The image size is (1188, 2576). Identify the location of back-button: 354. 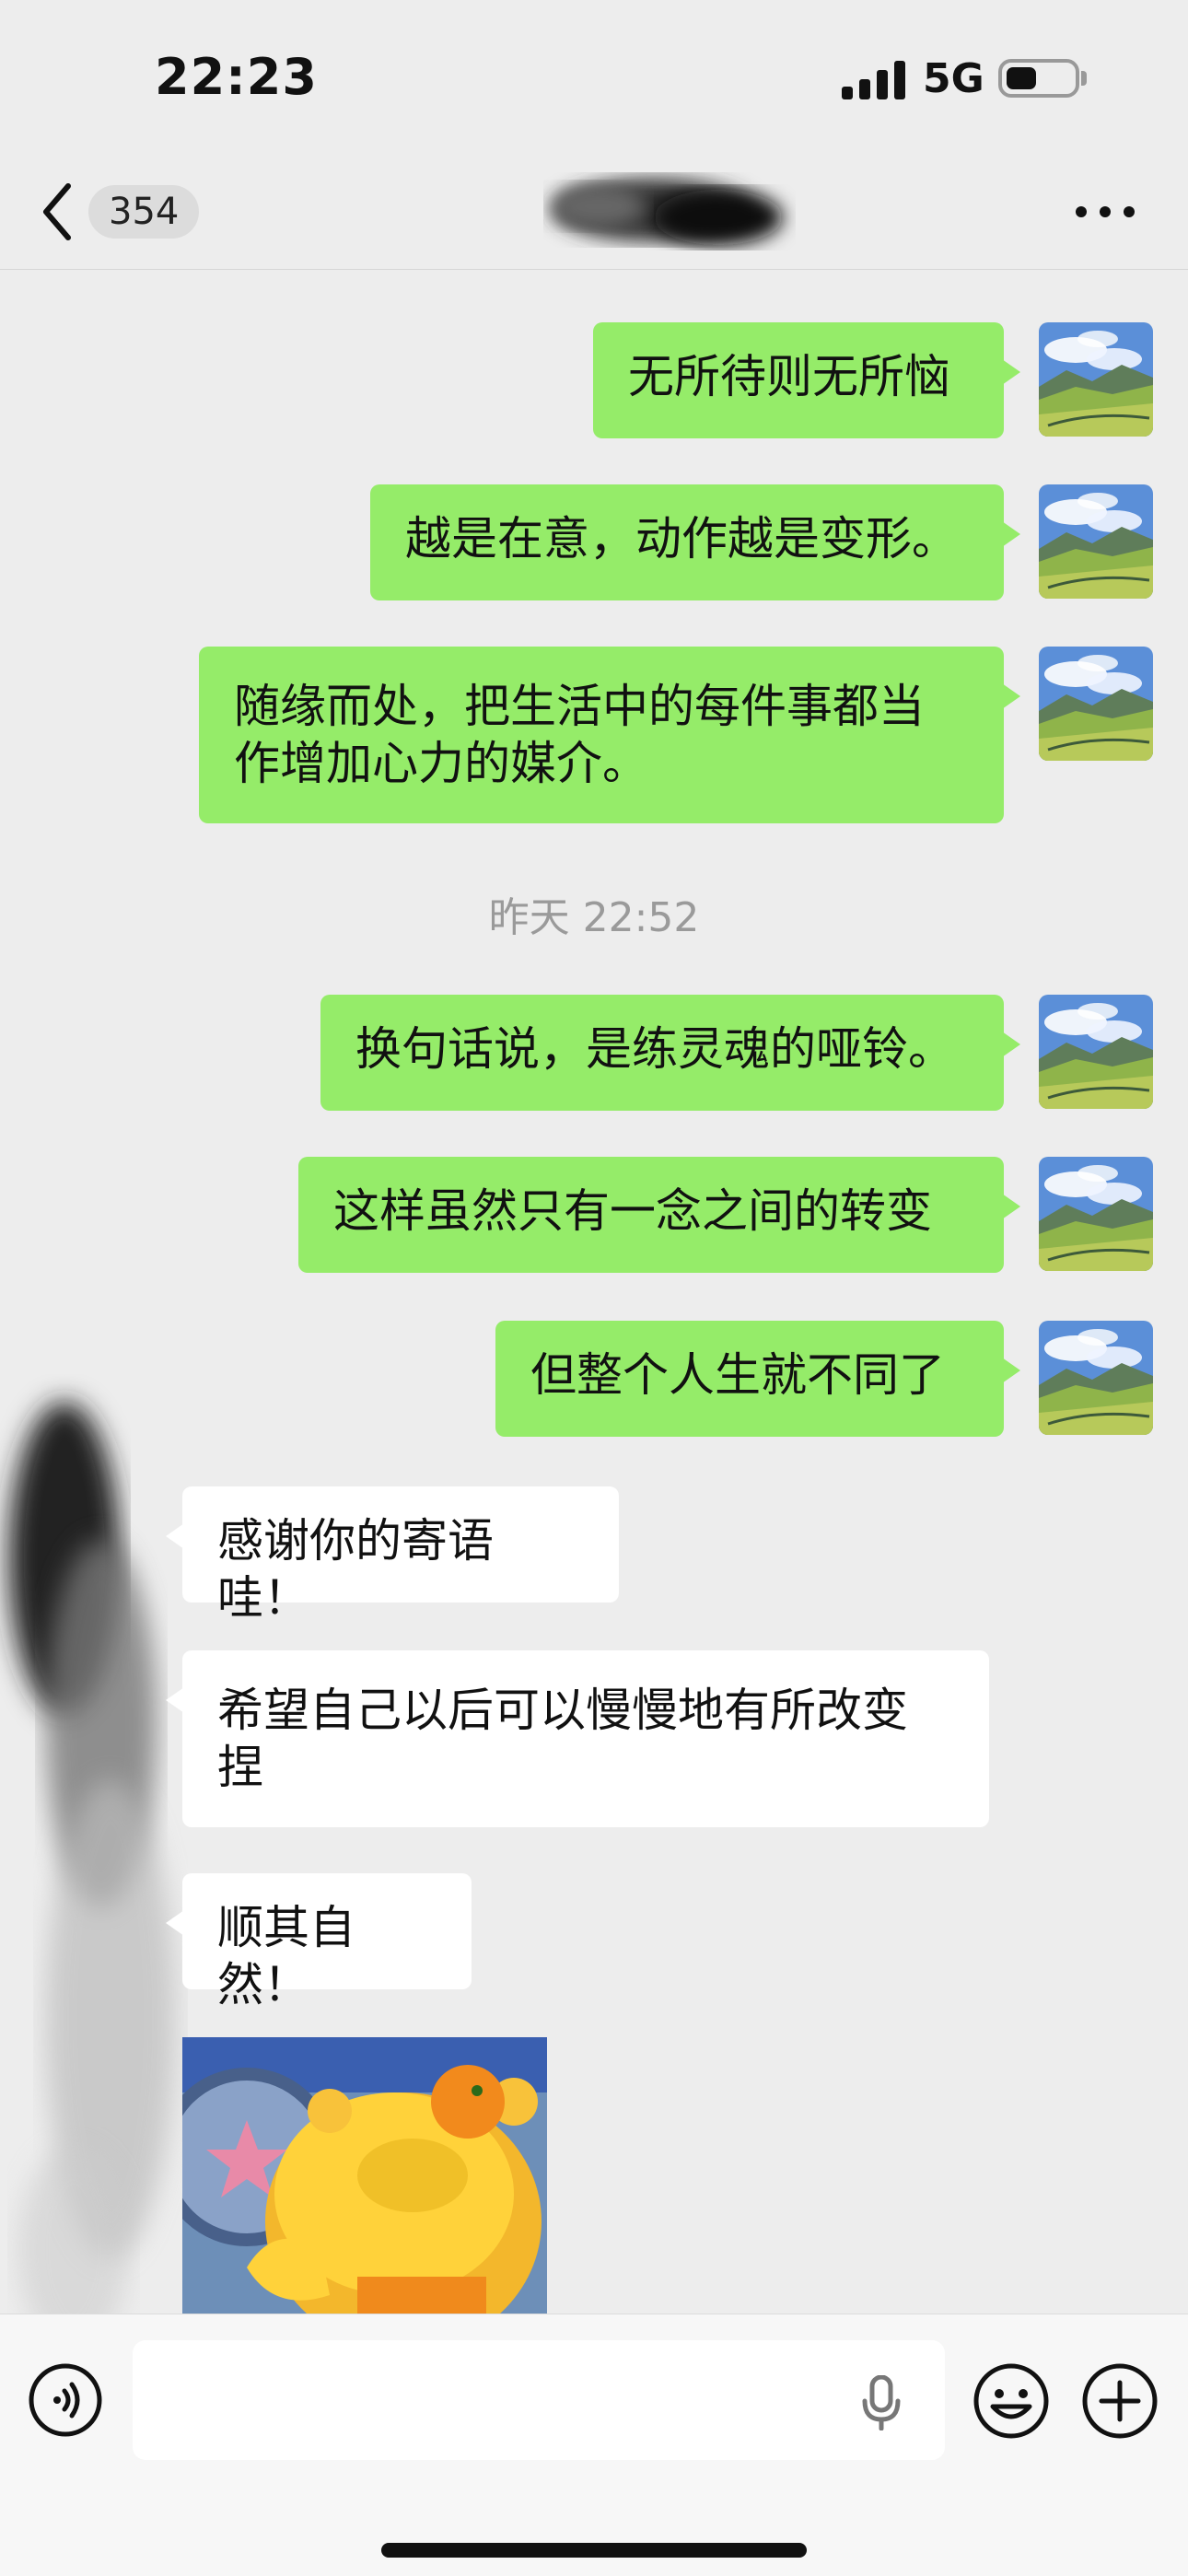
(117, 212).